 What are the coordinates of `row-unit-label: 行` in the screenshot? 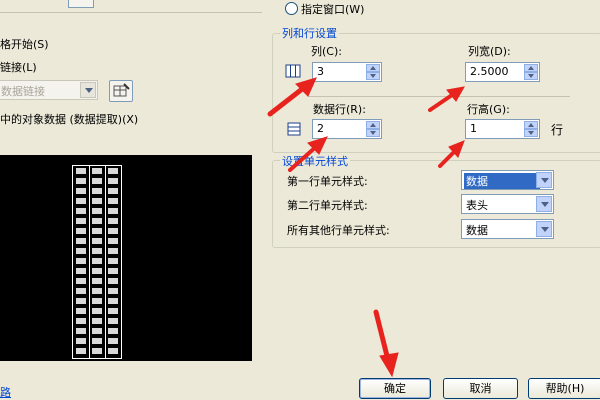 It's located at (557, 130).